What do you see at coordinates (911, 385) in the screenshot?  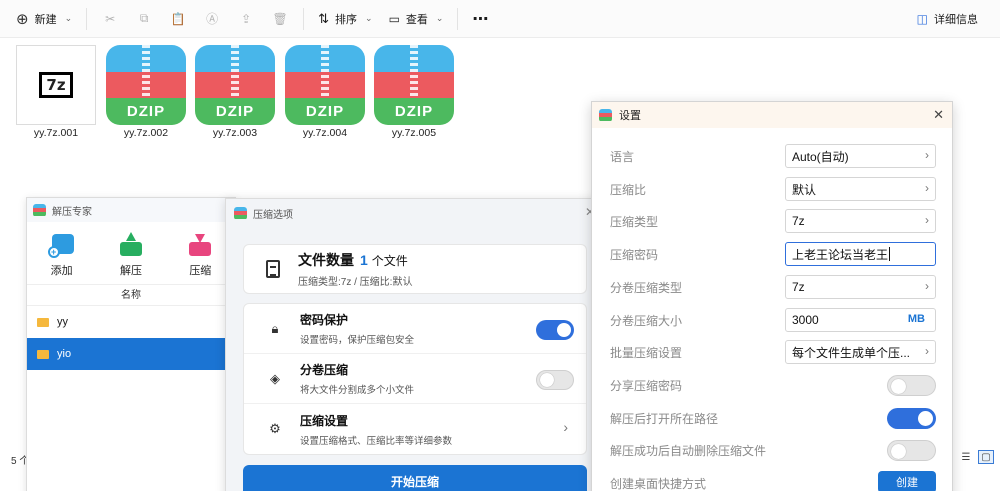 I see `share-password-toggle` at bounding box center [911, 385].